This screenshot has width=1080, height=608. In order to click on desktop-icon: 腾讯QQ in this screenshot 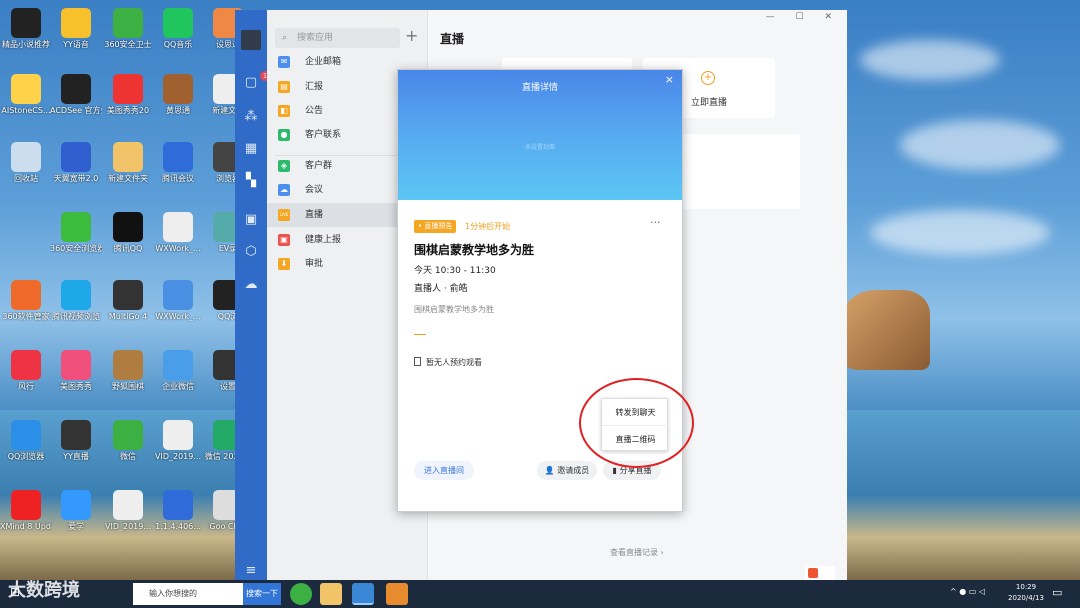, I will do `click(128, 233)`.